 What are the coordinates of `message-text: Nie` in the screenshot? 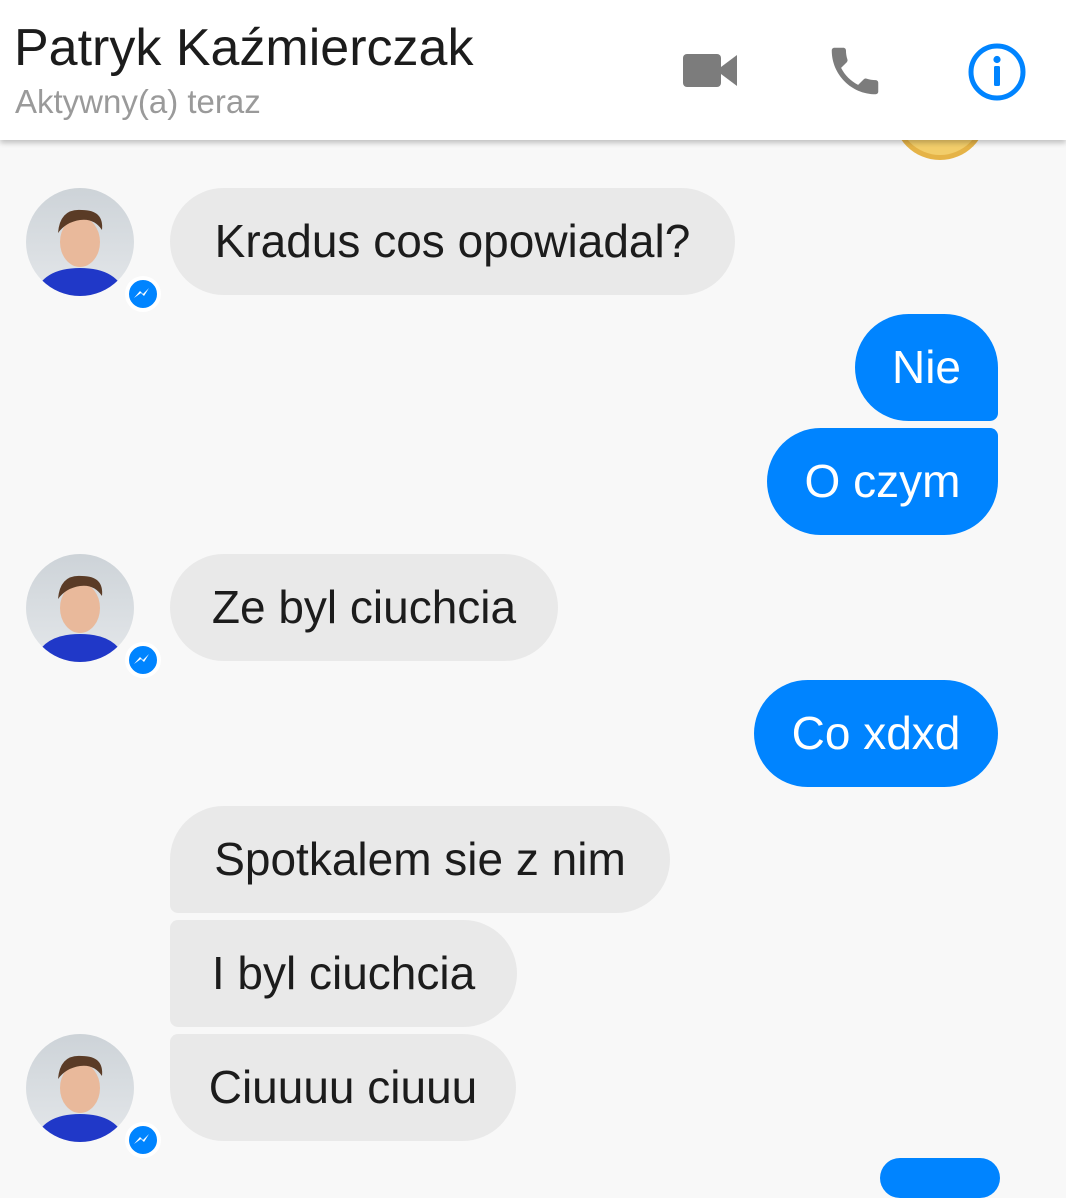 It's located at (926, 367).